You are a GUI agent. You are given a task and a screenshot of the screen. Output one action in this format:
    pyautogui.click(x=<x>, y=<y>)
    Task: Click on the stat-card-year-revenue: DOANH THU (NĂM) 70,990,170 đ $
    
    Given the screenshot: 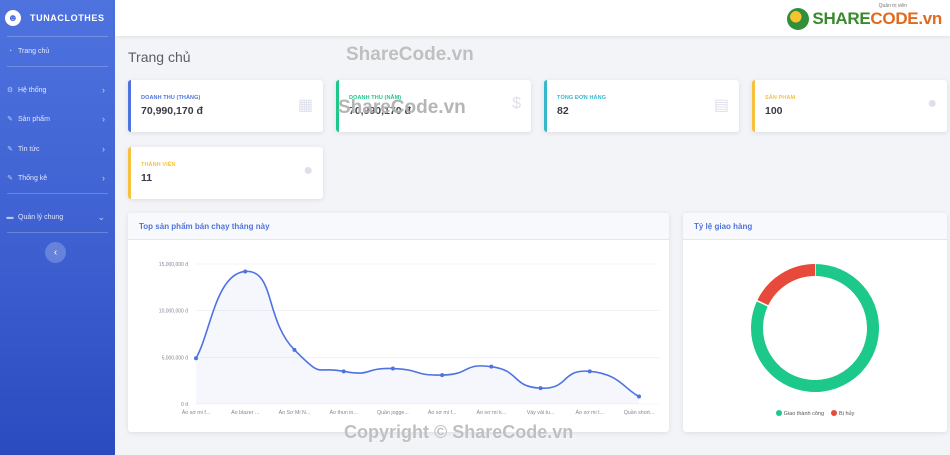 What is the action you would take?
    pyautogui.click(x=433, y=106)
    